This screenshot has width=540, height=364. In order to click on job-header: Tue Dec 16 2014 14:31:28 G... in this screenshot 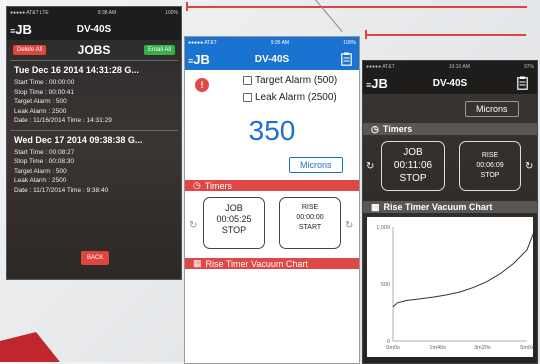, I will do `click(76, 70)`.